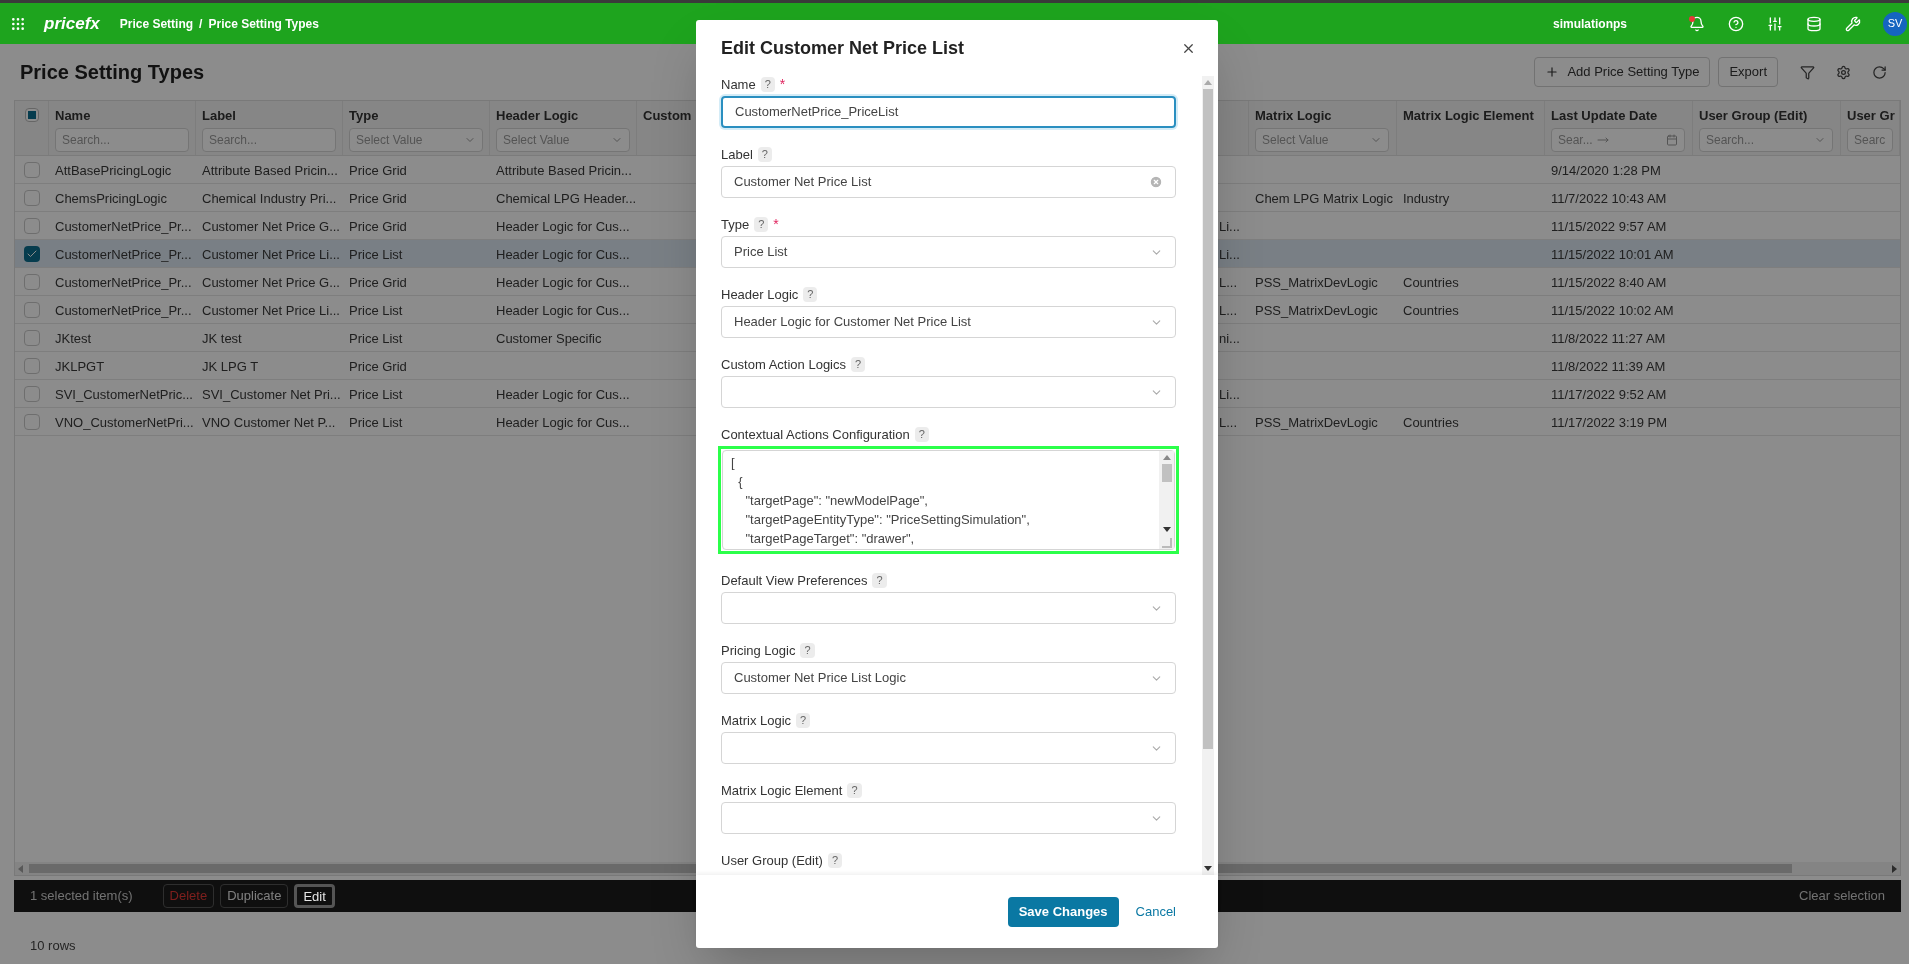 The image size is (1909, 964). Describe the element at coordinates (230, 366) in the screenshot. I see `table-cell: JK LPG T` at that location.